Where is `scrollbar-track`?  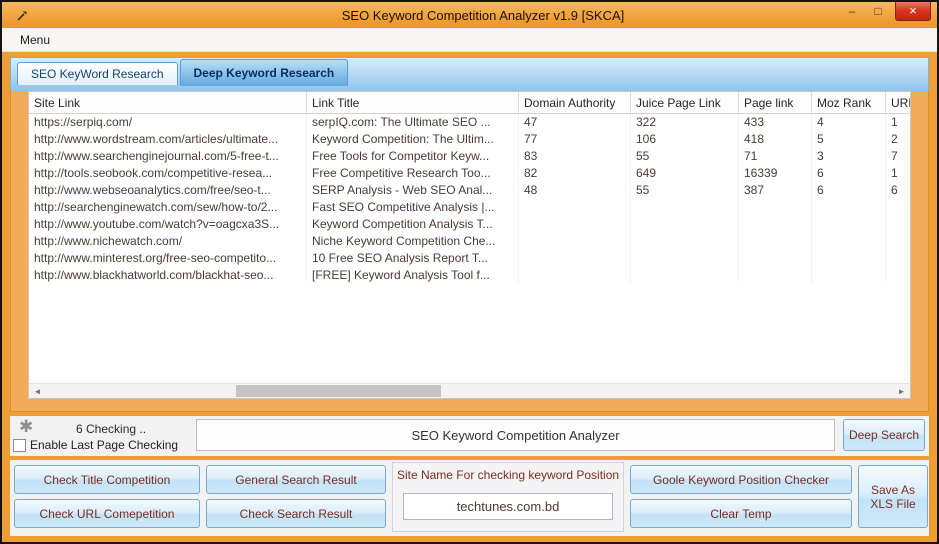
scrollbar-track is located at coordinates (469, 391).